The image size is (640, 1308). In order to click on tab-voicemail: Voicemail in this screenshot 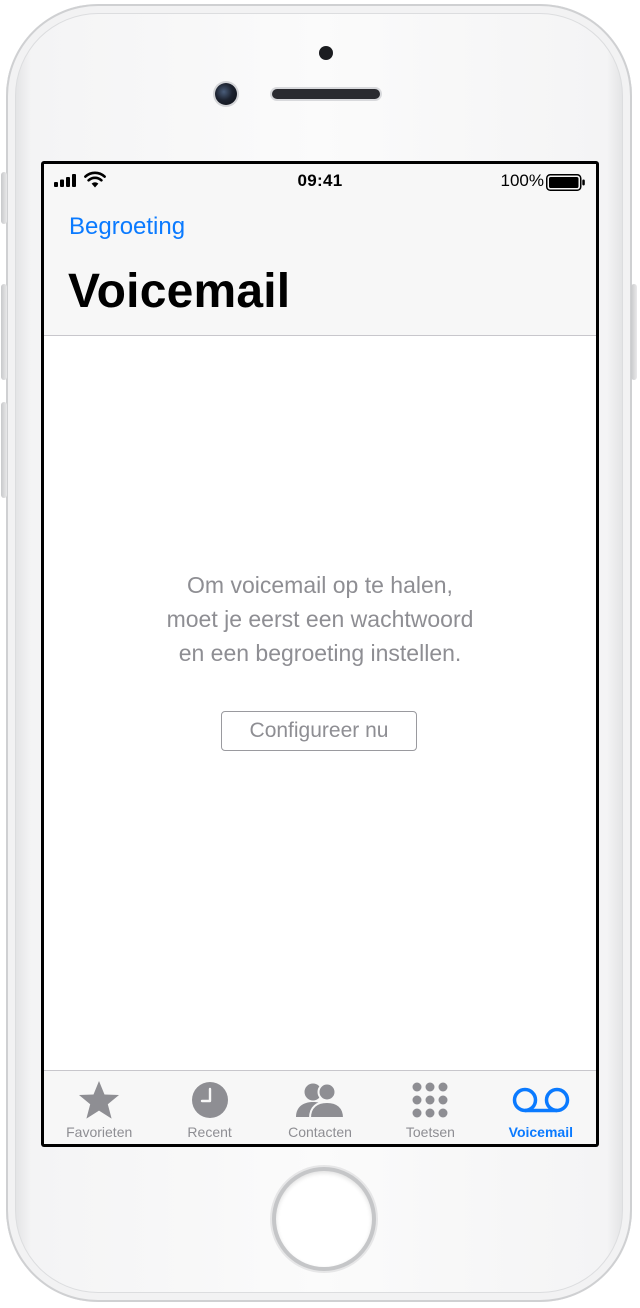, I will do `click(541, 1107)`.